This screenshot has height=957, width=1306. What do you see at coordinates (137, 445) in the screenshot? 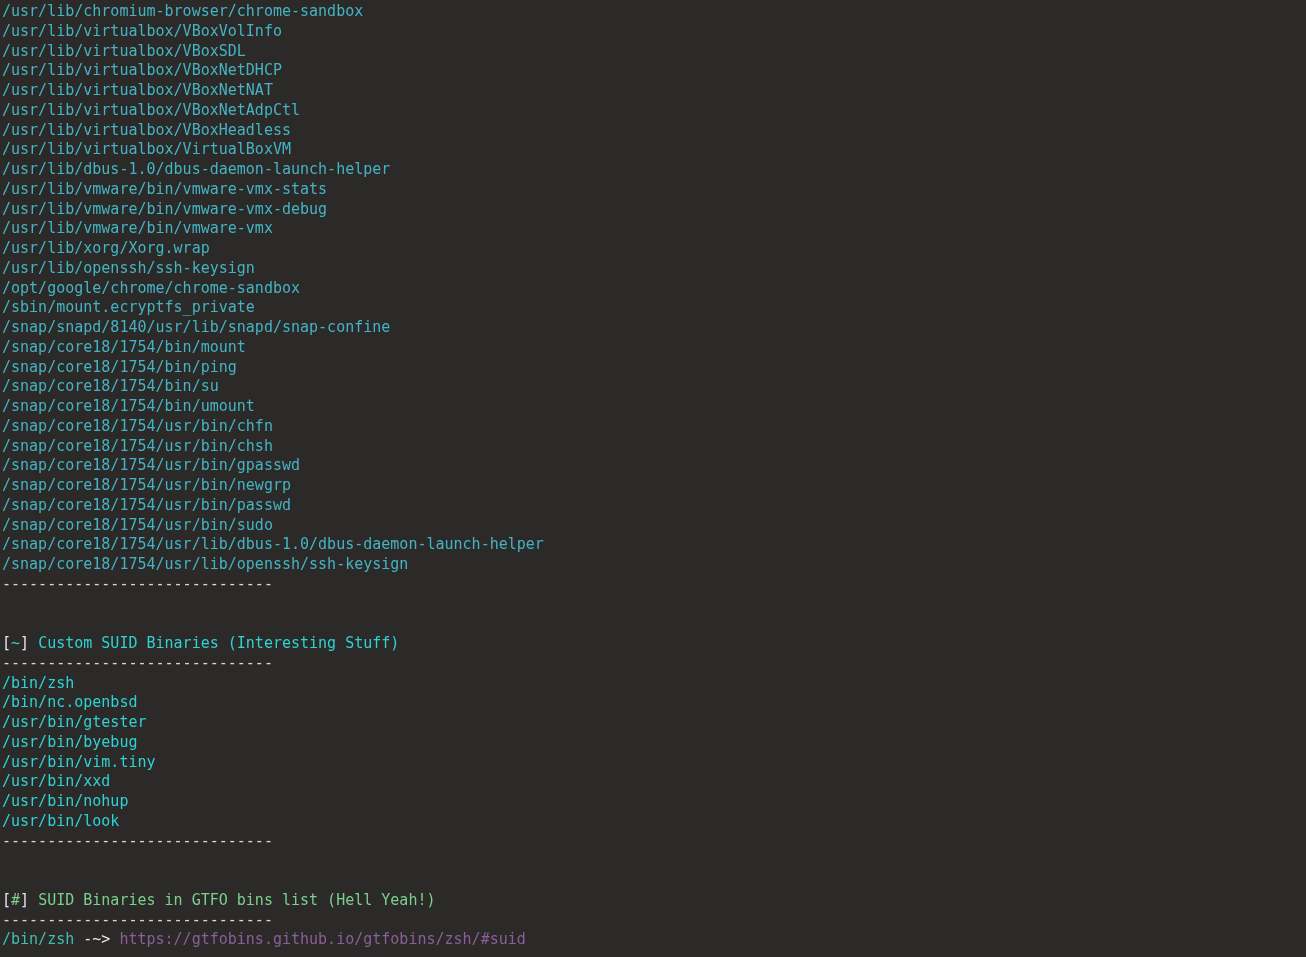
I see `file-path: /snap/core18/1754/usr/bin/chsh` at bounding box center [137, 445].